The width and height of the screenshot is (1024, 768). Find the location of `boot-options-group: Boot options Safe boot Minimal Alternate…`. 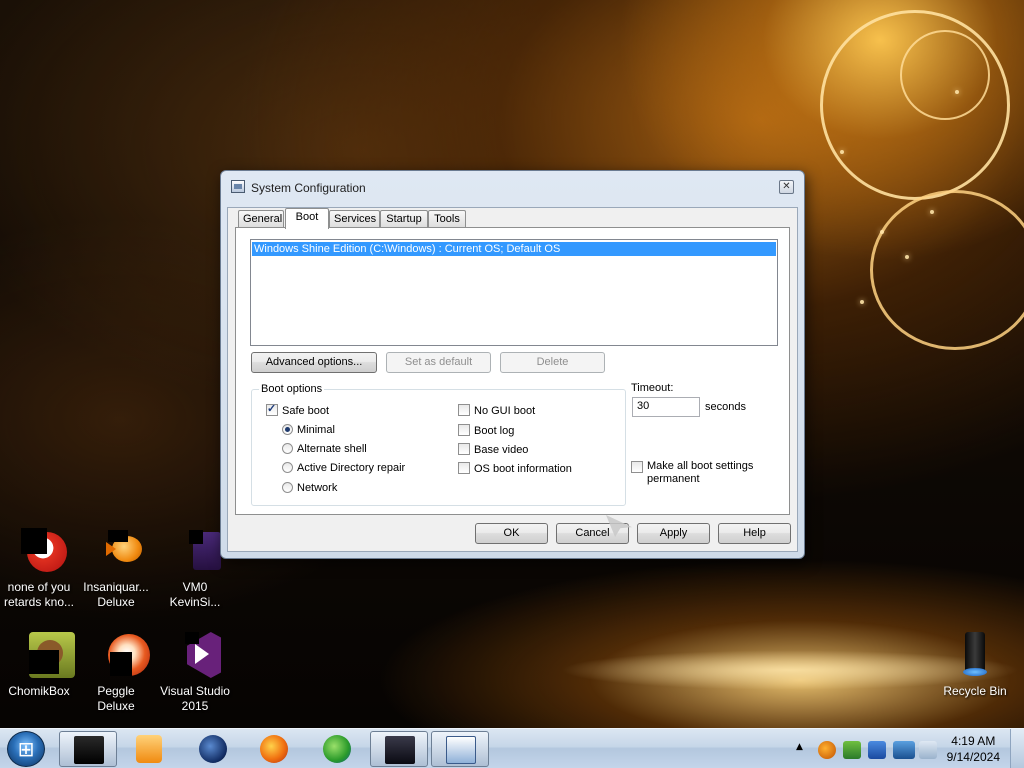

boot-options-group: Boot options Safe boot Minimal Alternate… is located at coordinates (438, 444).